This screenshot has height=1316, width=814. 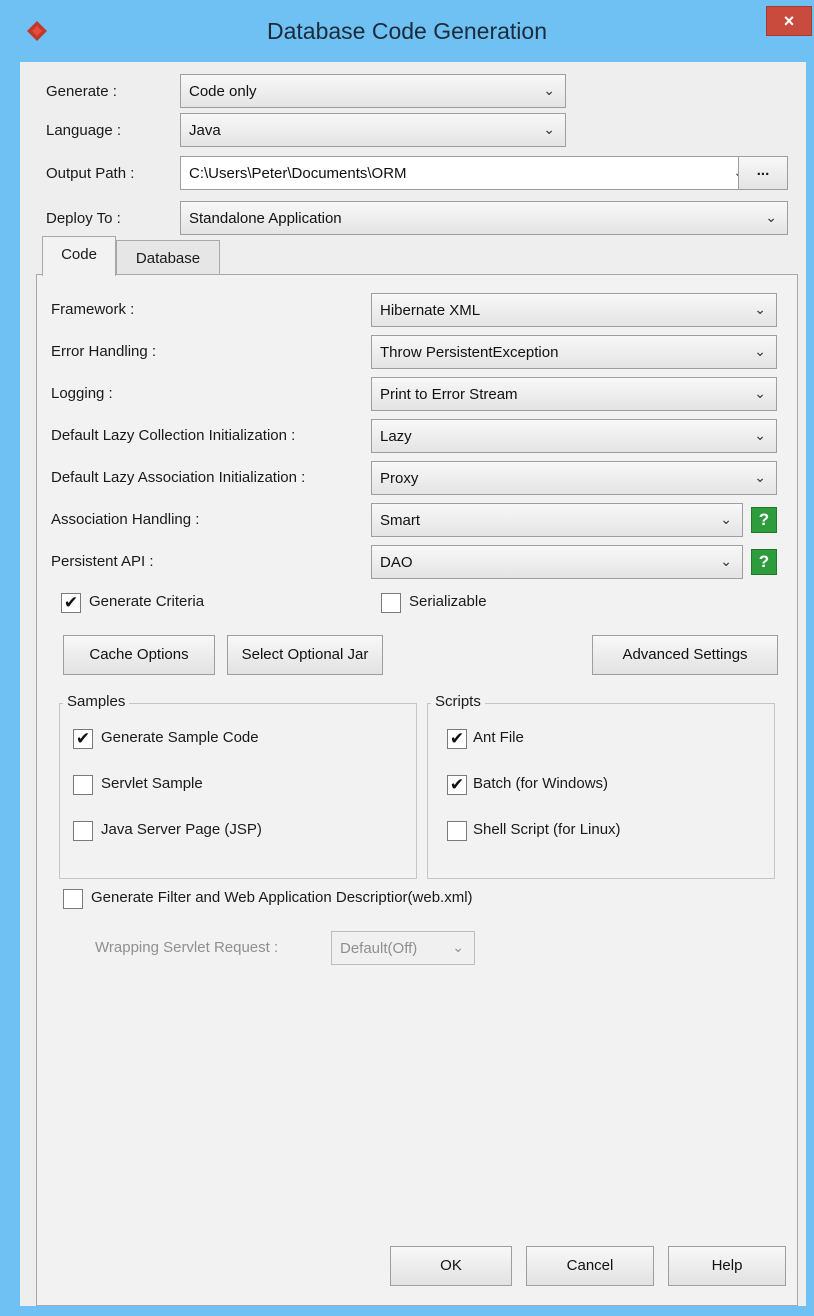 What do you see at coordinates (84, 130) in the screenshot?
I see `language-label: Language :` at bounding box center [84, 130].